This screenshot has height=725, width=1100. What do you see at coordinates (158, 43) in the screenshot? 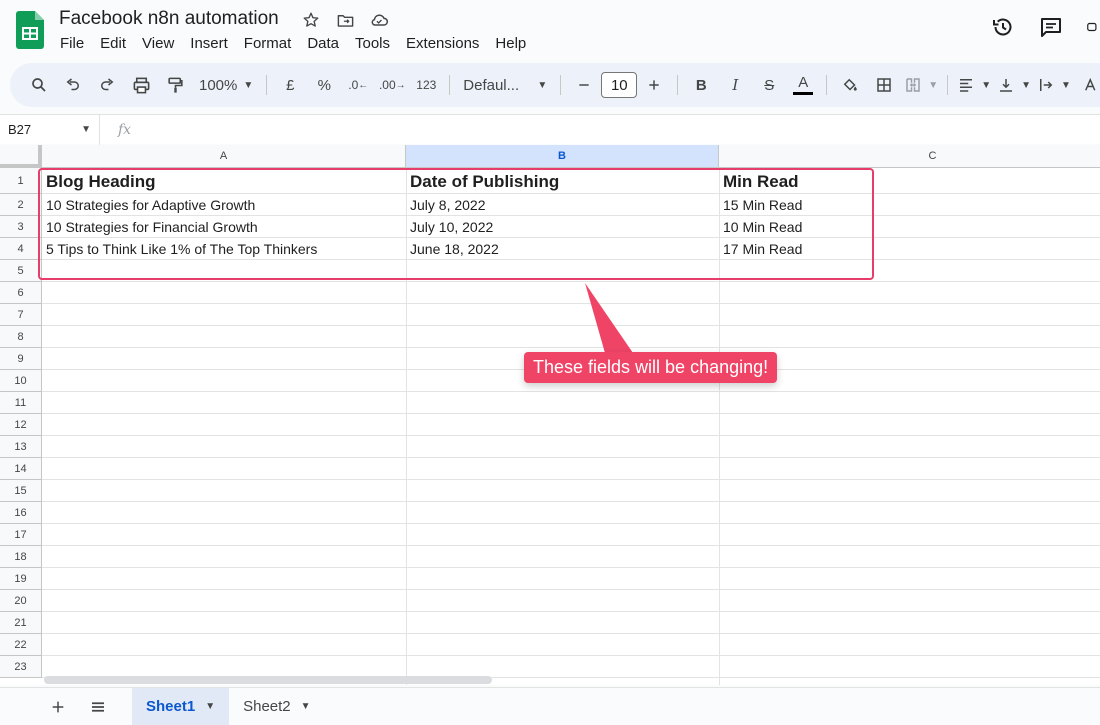
I see `menu-view: View` at bounding box center [158, 43].